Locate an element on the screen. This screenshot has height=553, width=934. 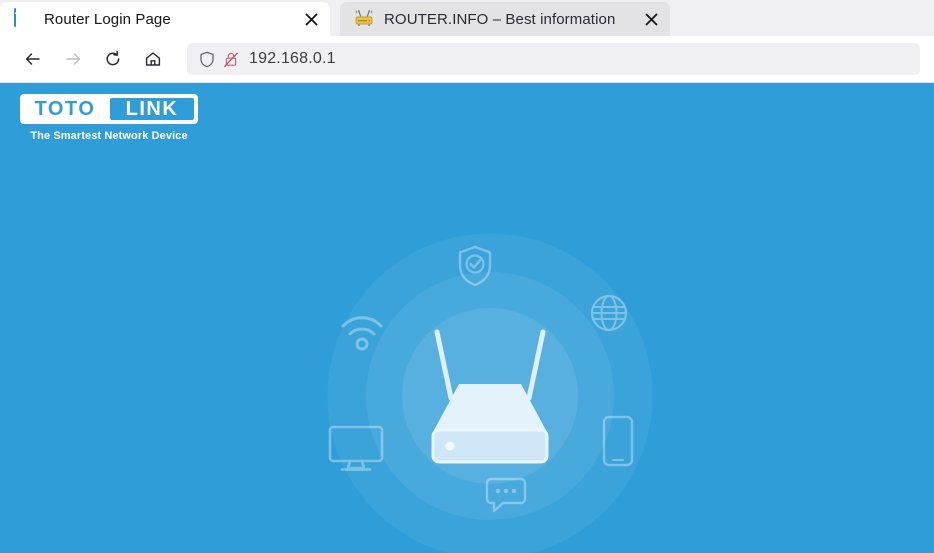
tab-strip: Router Login Page is located at coordinates (467, 18).